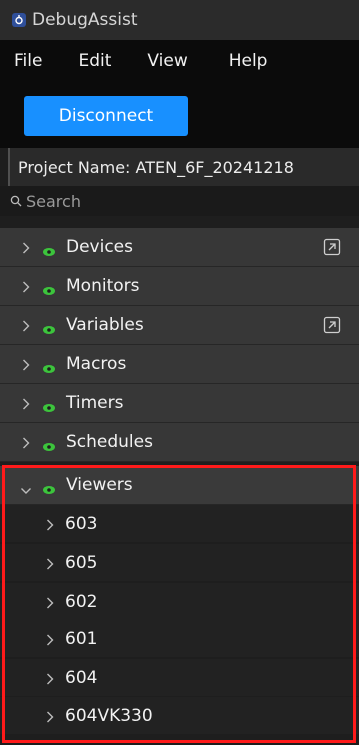 This screenshot has width=359, height=745. I want to click on tree-item-label: Timers, so click(95, 403).